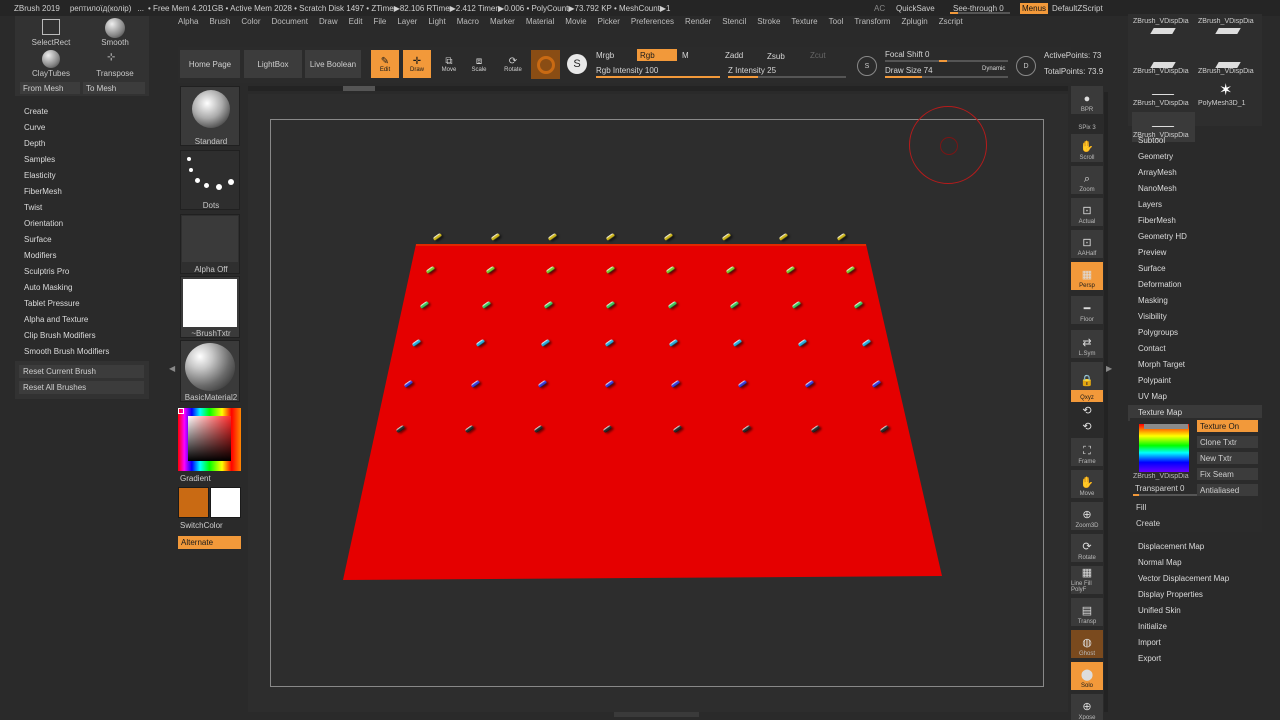 The width and height of the screenshot is (1280, 720). Describe the element at coordinates (1087, 110) in the screenshot. I see `view-tool-label: BPR` at that location.